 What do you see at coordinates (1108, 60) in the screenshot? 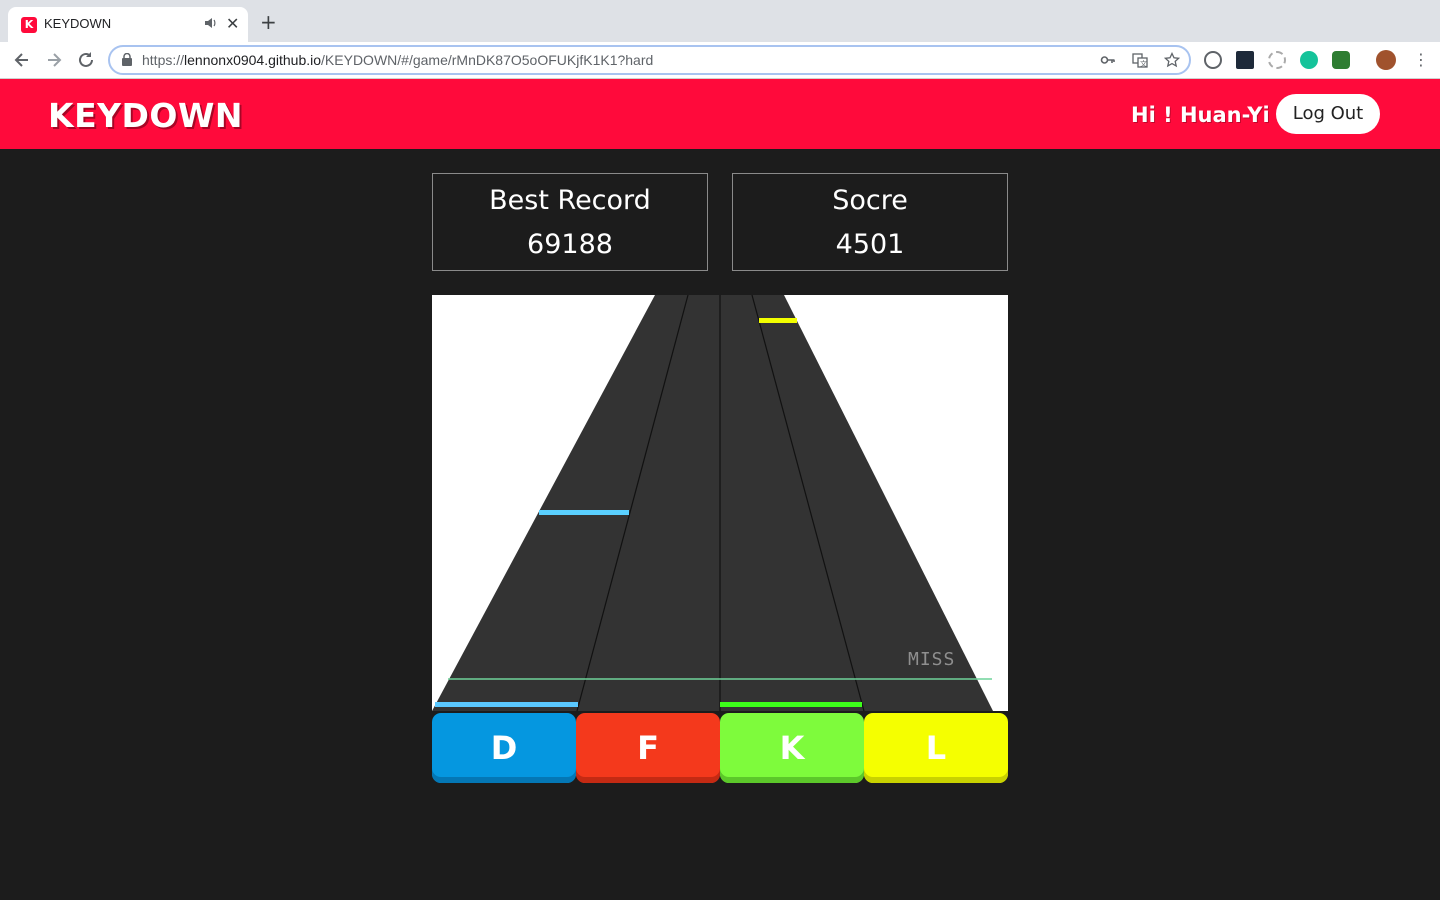
I see `key-icon` at bounding box center [1108, 60].